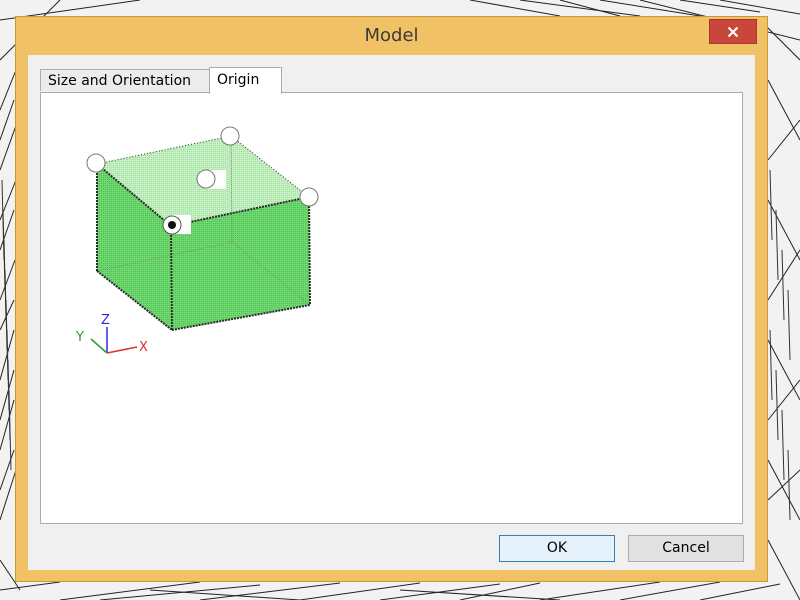  I want to click on axis-triad: Z Y X, so click(111, 334).